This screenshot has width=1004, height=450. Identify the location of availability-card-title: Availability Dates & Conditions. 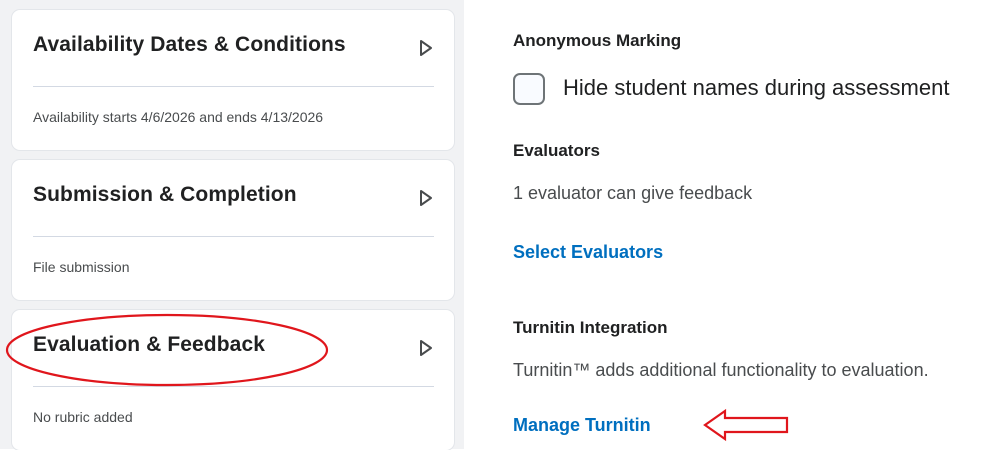
(189, 45).